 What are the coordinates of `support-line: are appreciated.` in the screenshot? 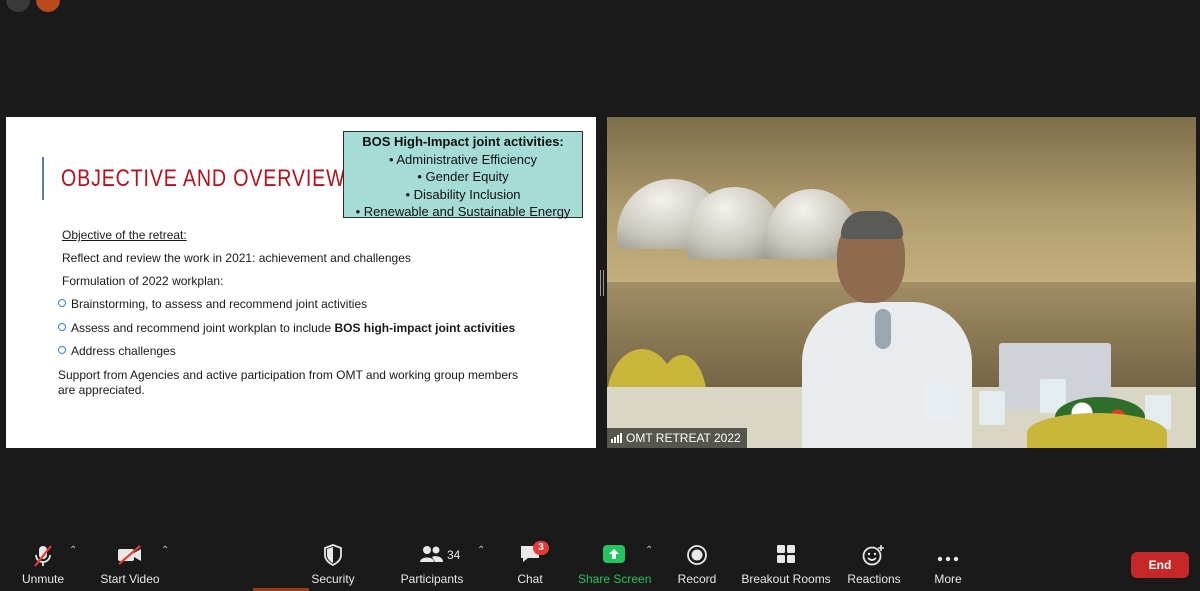 It's located at (101, 390).